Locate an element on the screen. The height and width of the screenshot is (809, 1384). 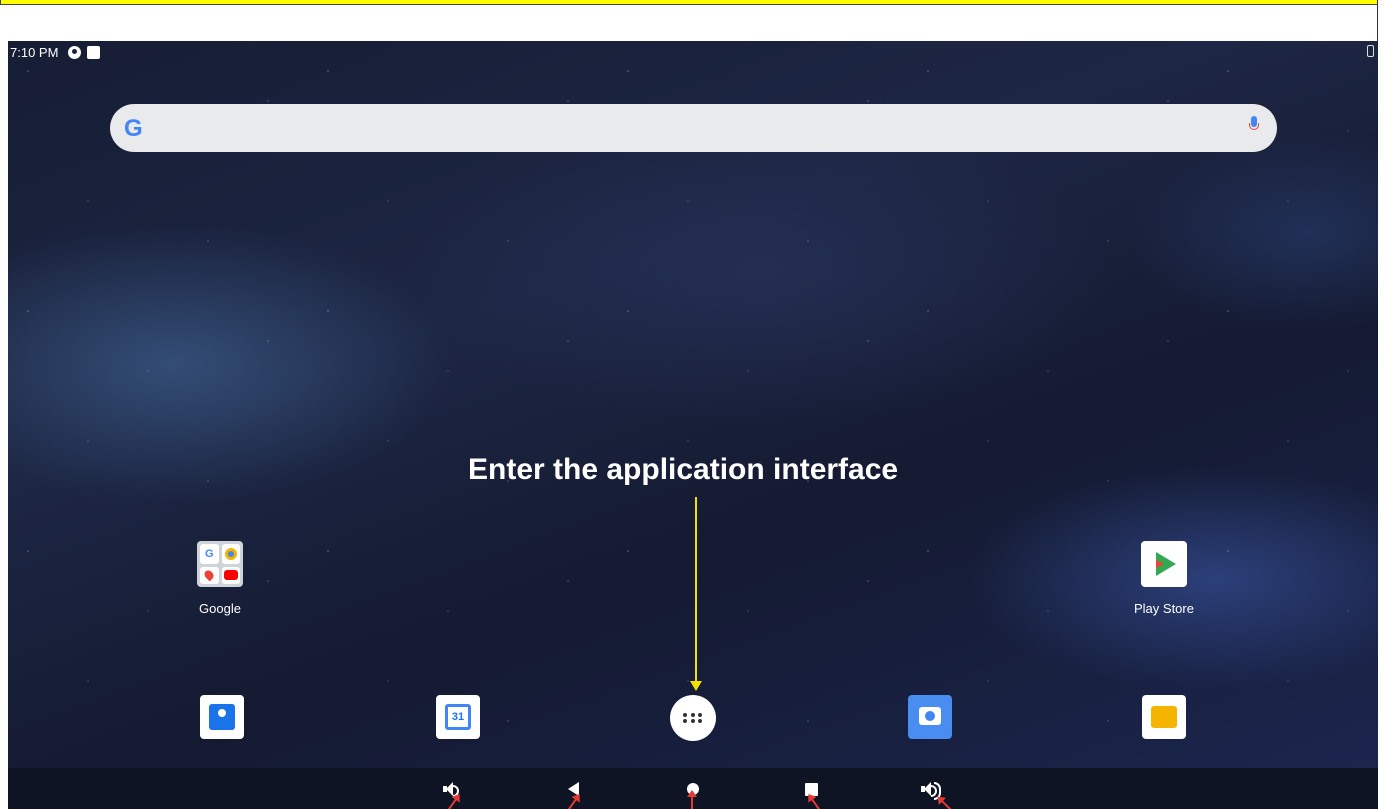
camera-app-icon is located at coordinates (930, 717).